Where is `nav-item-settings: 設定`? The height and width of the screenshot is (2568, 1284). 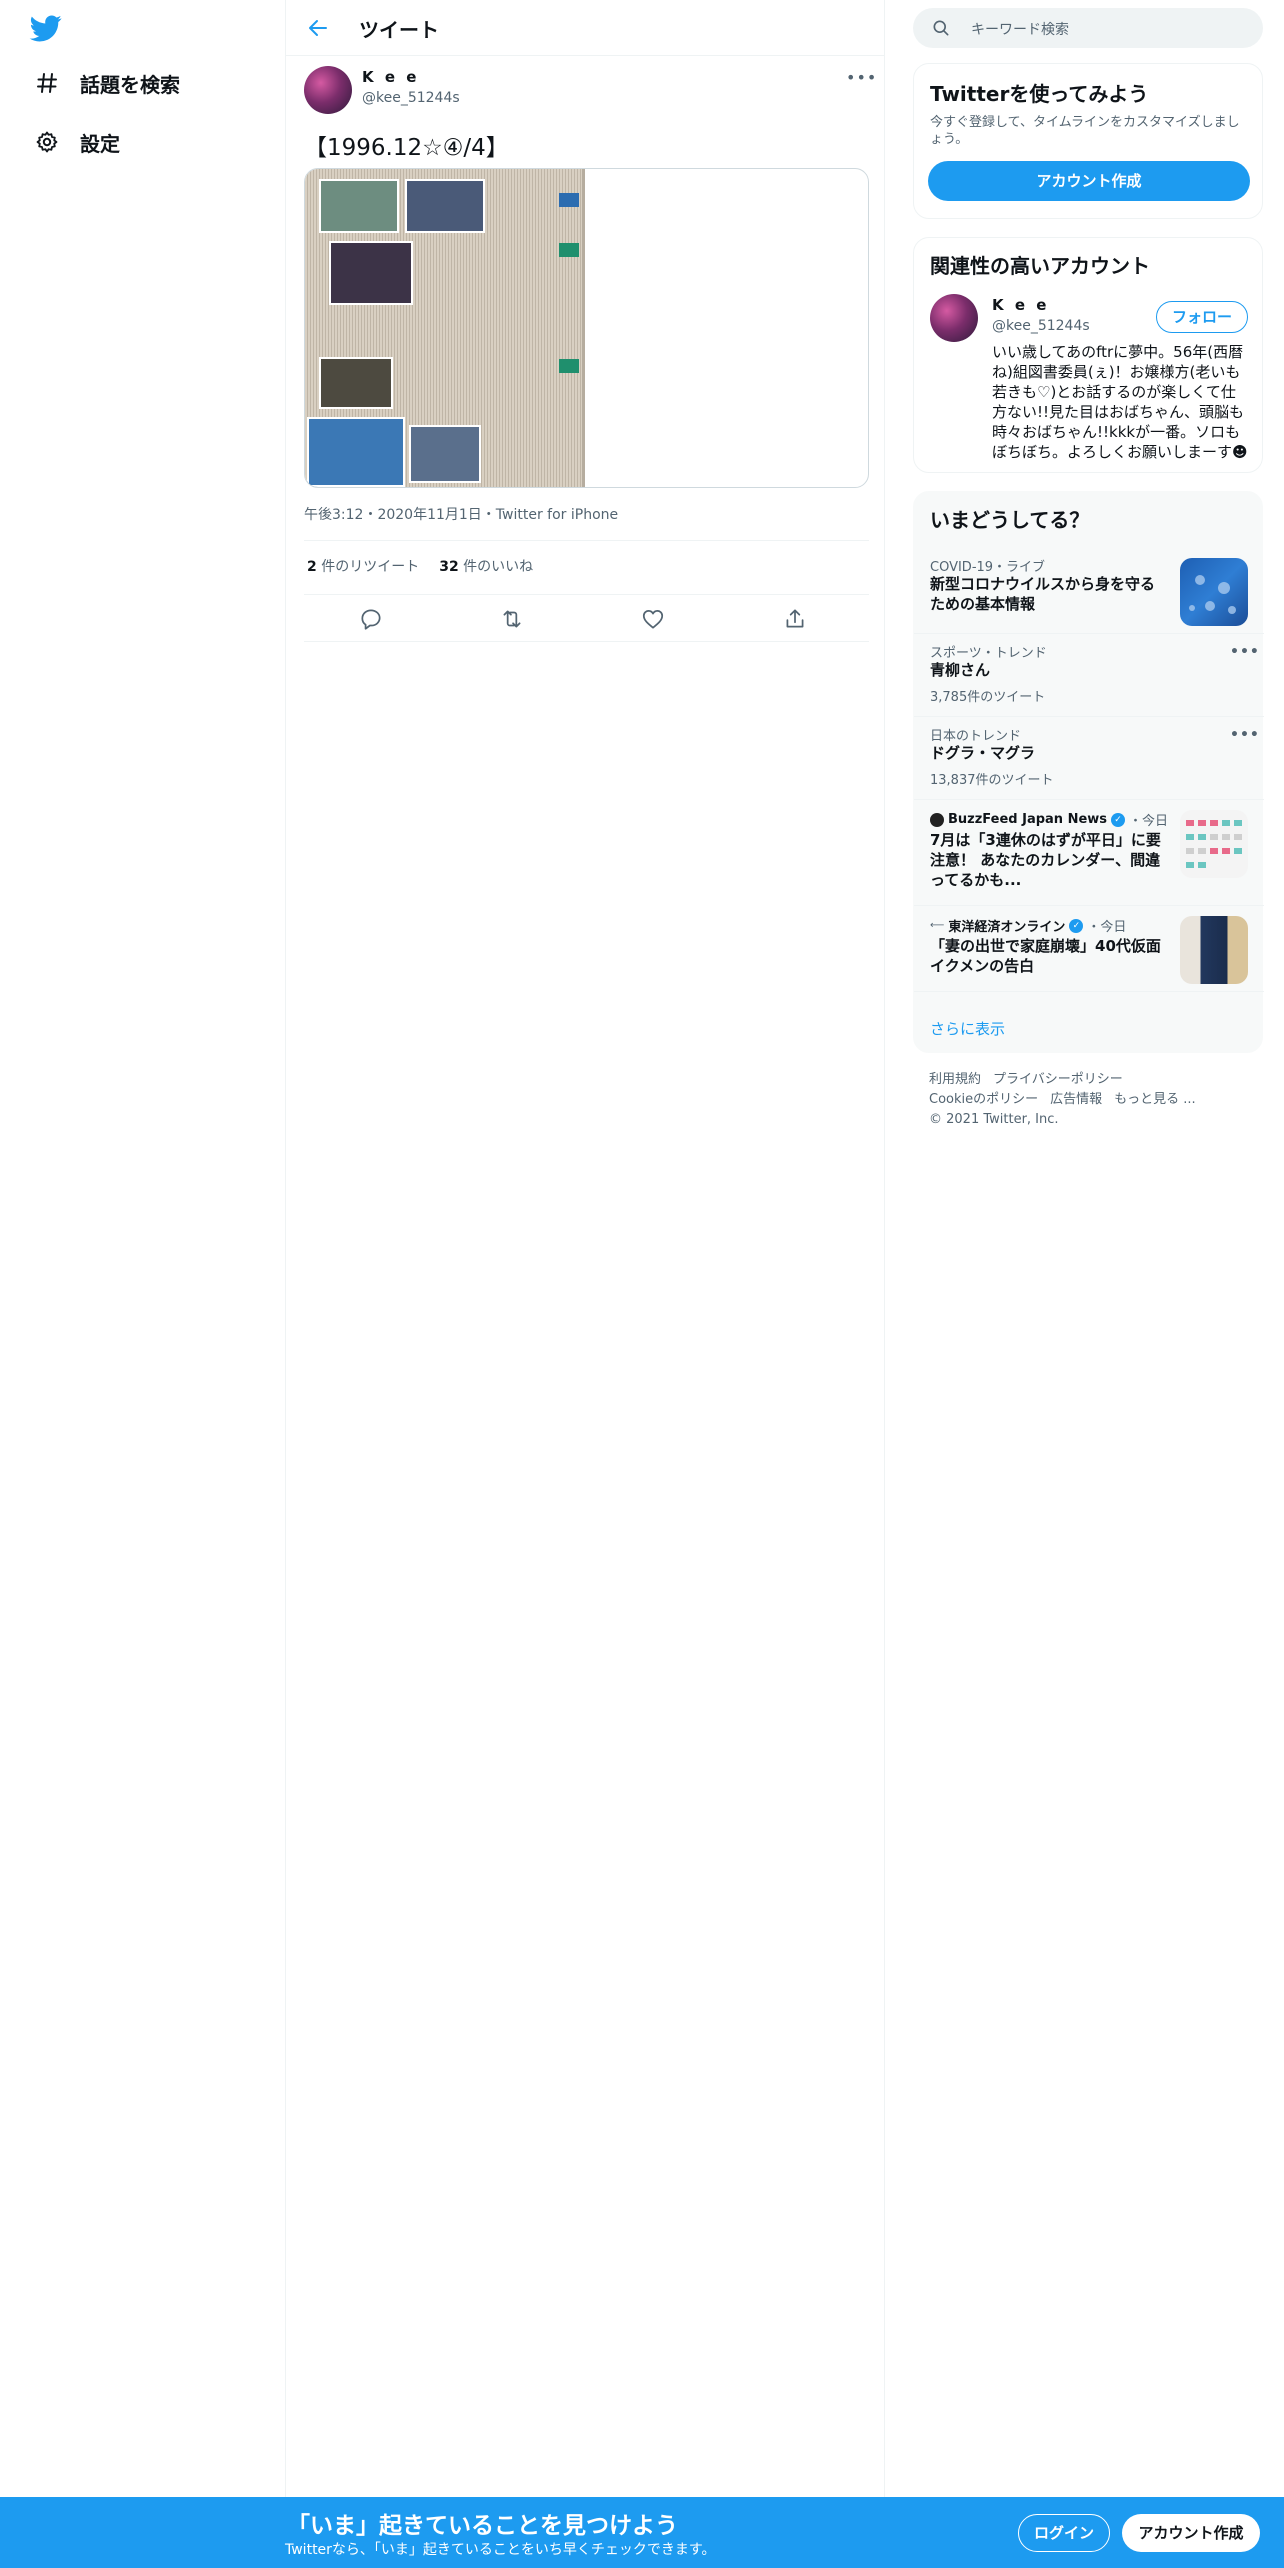 nav-item-settings: 設定 is located at coordinates (77, 142).